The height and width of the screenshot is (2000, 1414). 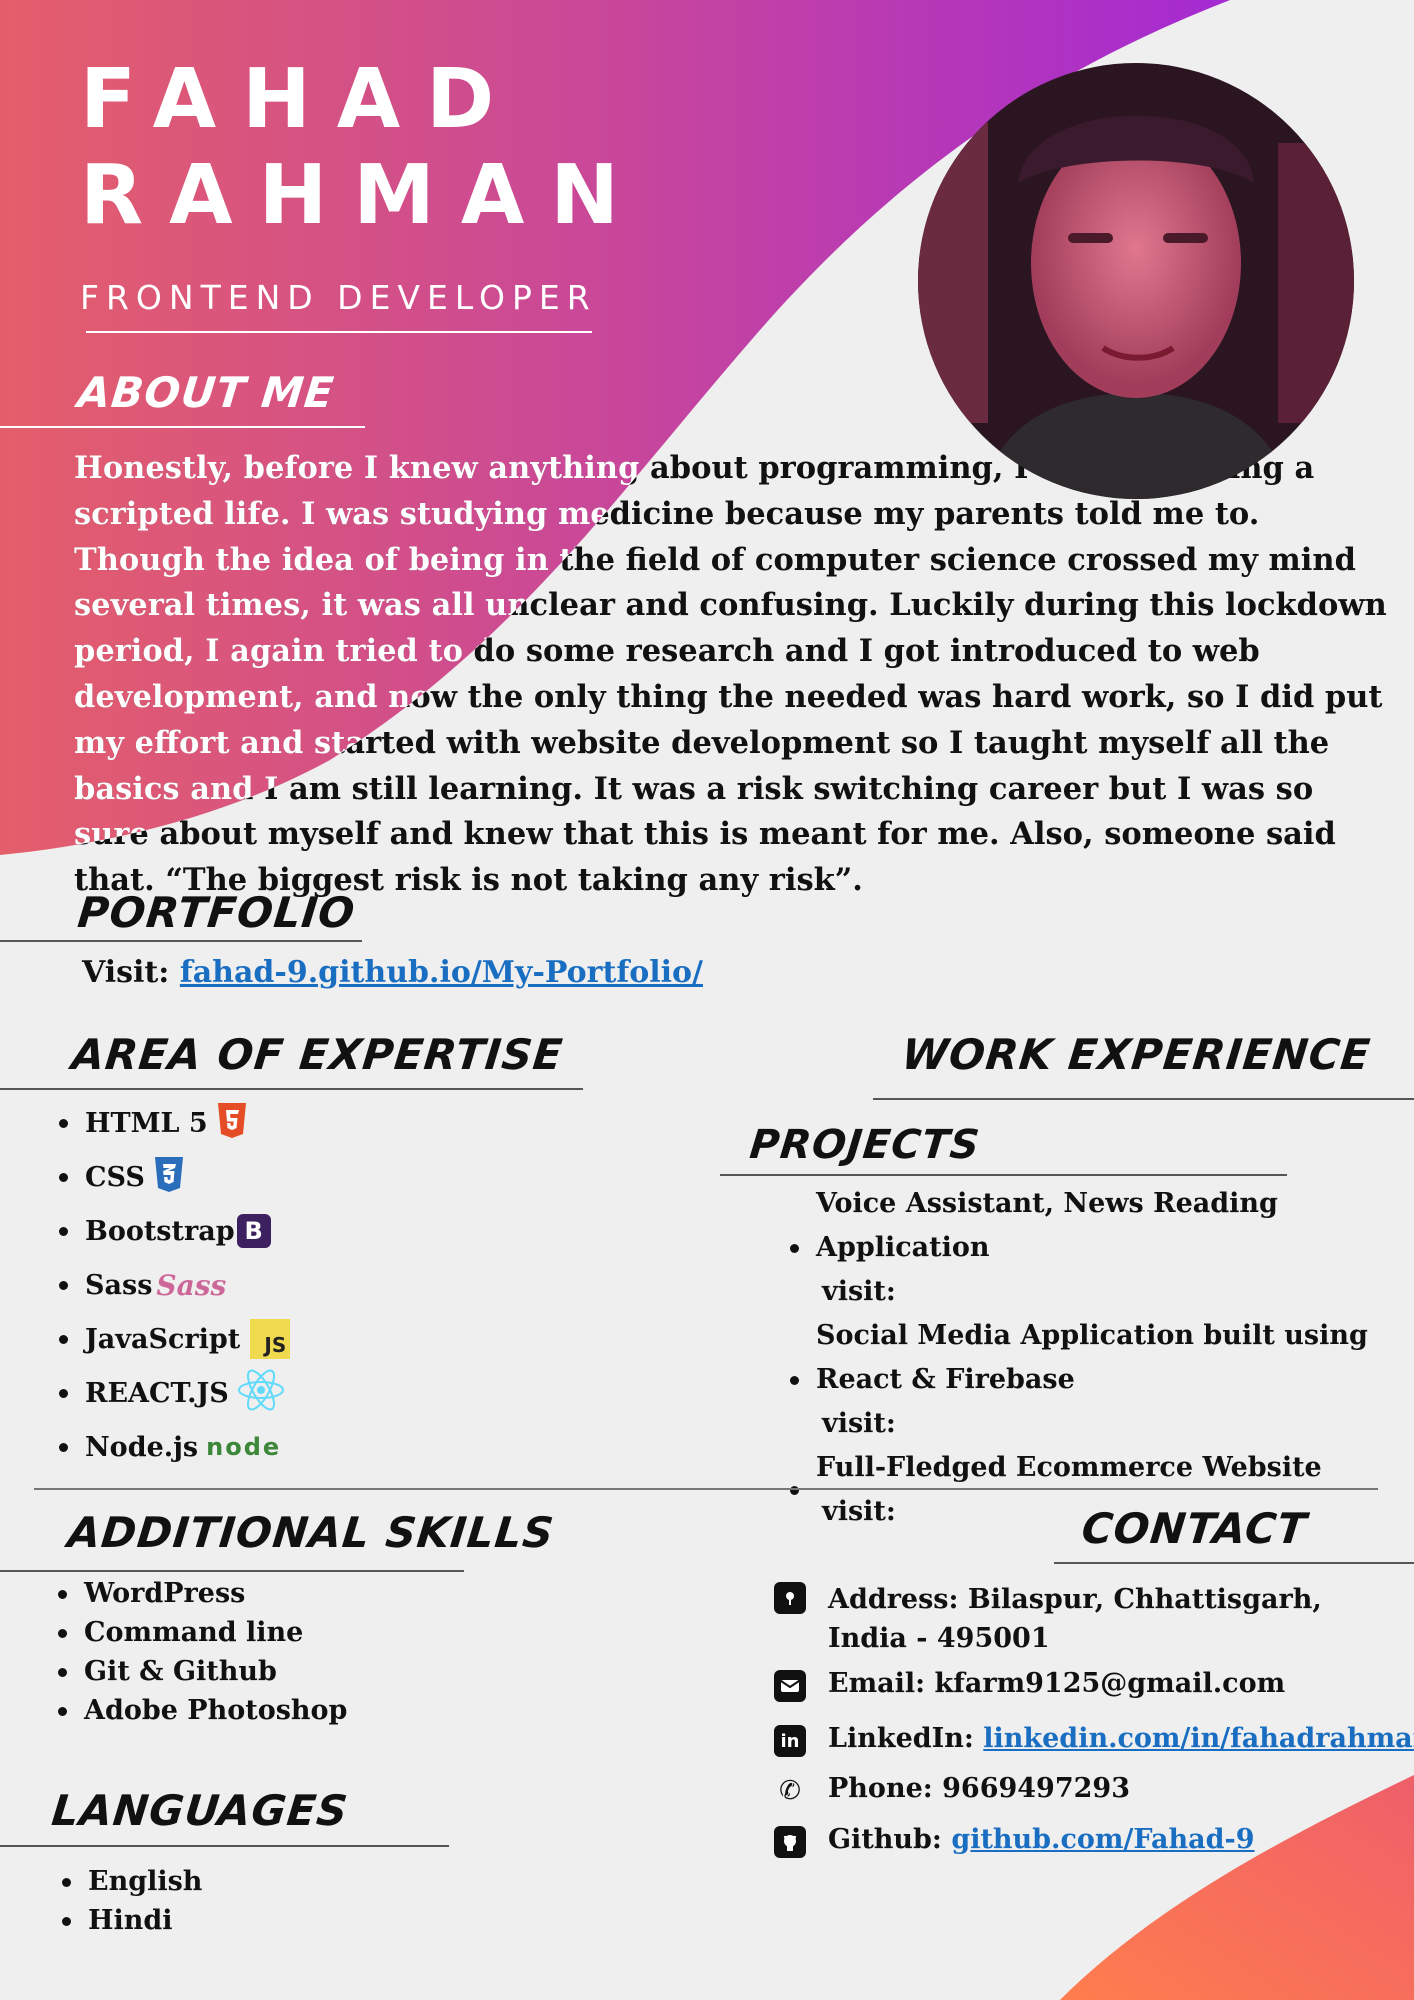 I want to click on contact-email: Email: kfarm9125@gmail.com, so click(x=1029, y=1685).